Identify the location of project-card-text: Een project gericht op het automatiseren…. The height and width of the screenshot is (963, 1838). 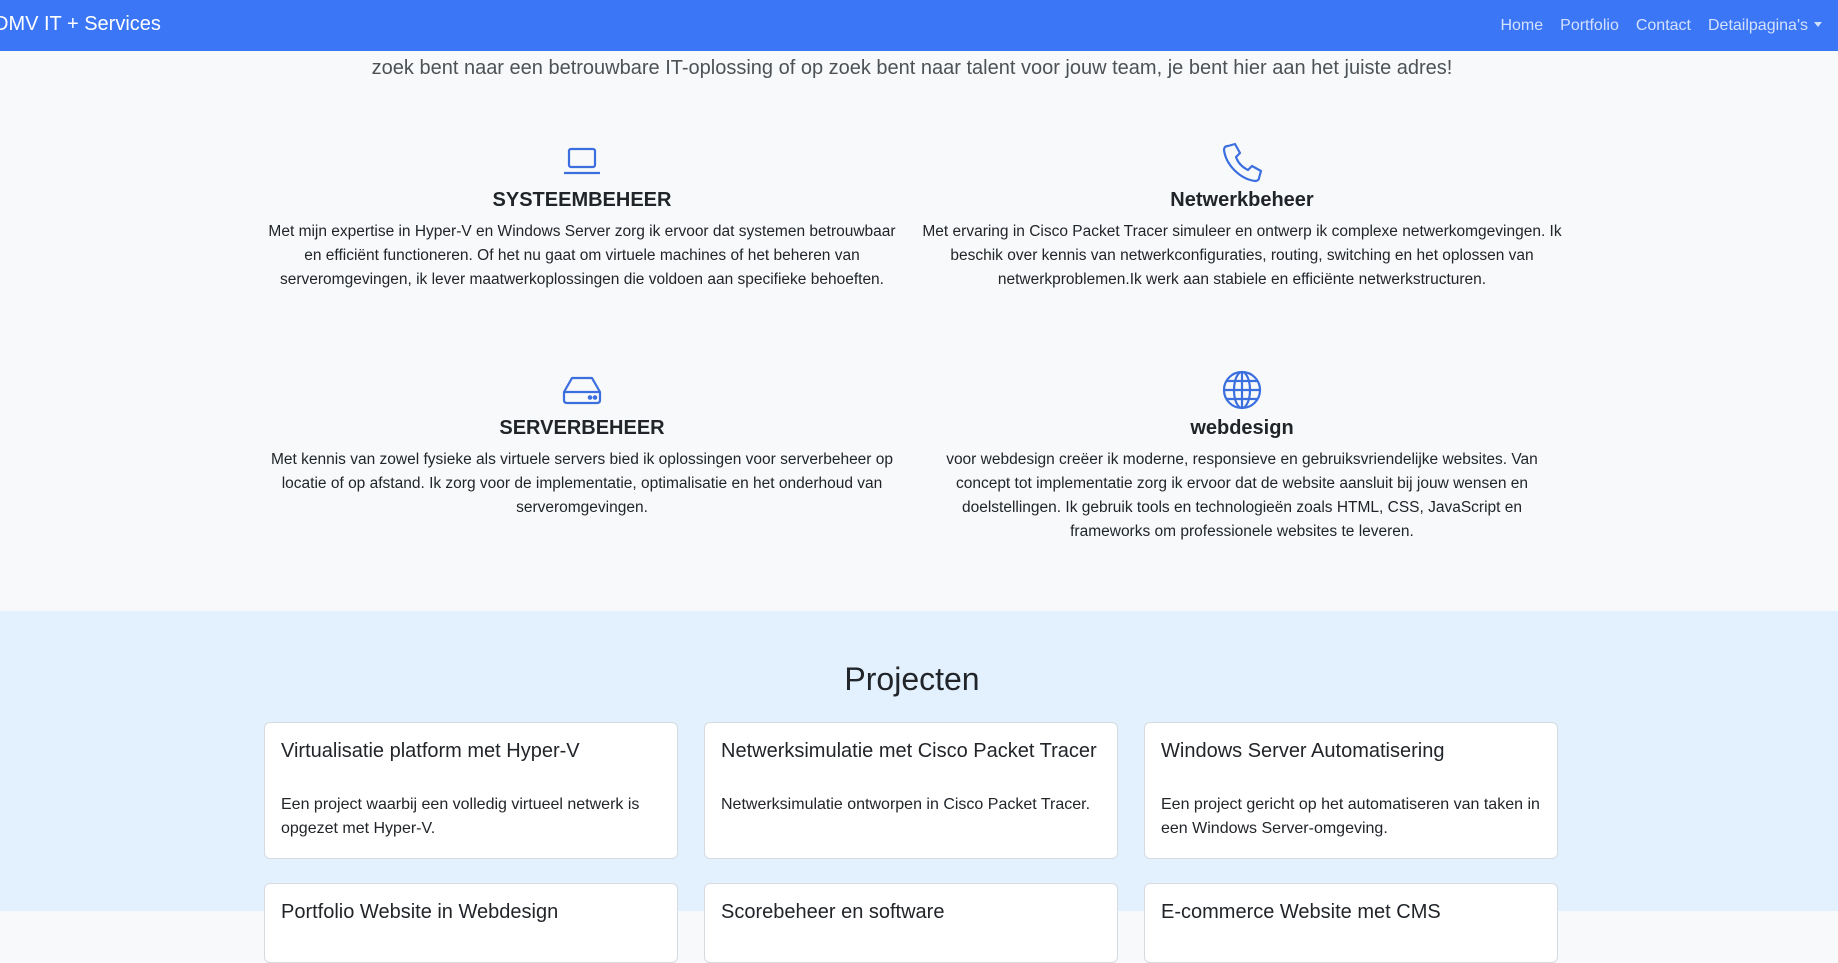
(1350, 816).